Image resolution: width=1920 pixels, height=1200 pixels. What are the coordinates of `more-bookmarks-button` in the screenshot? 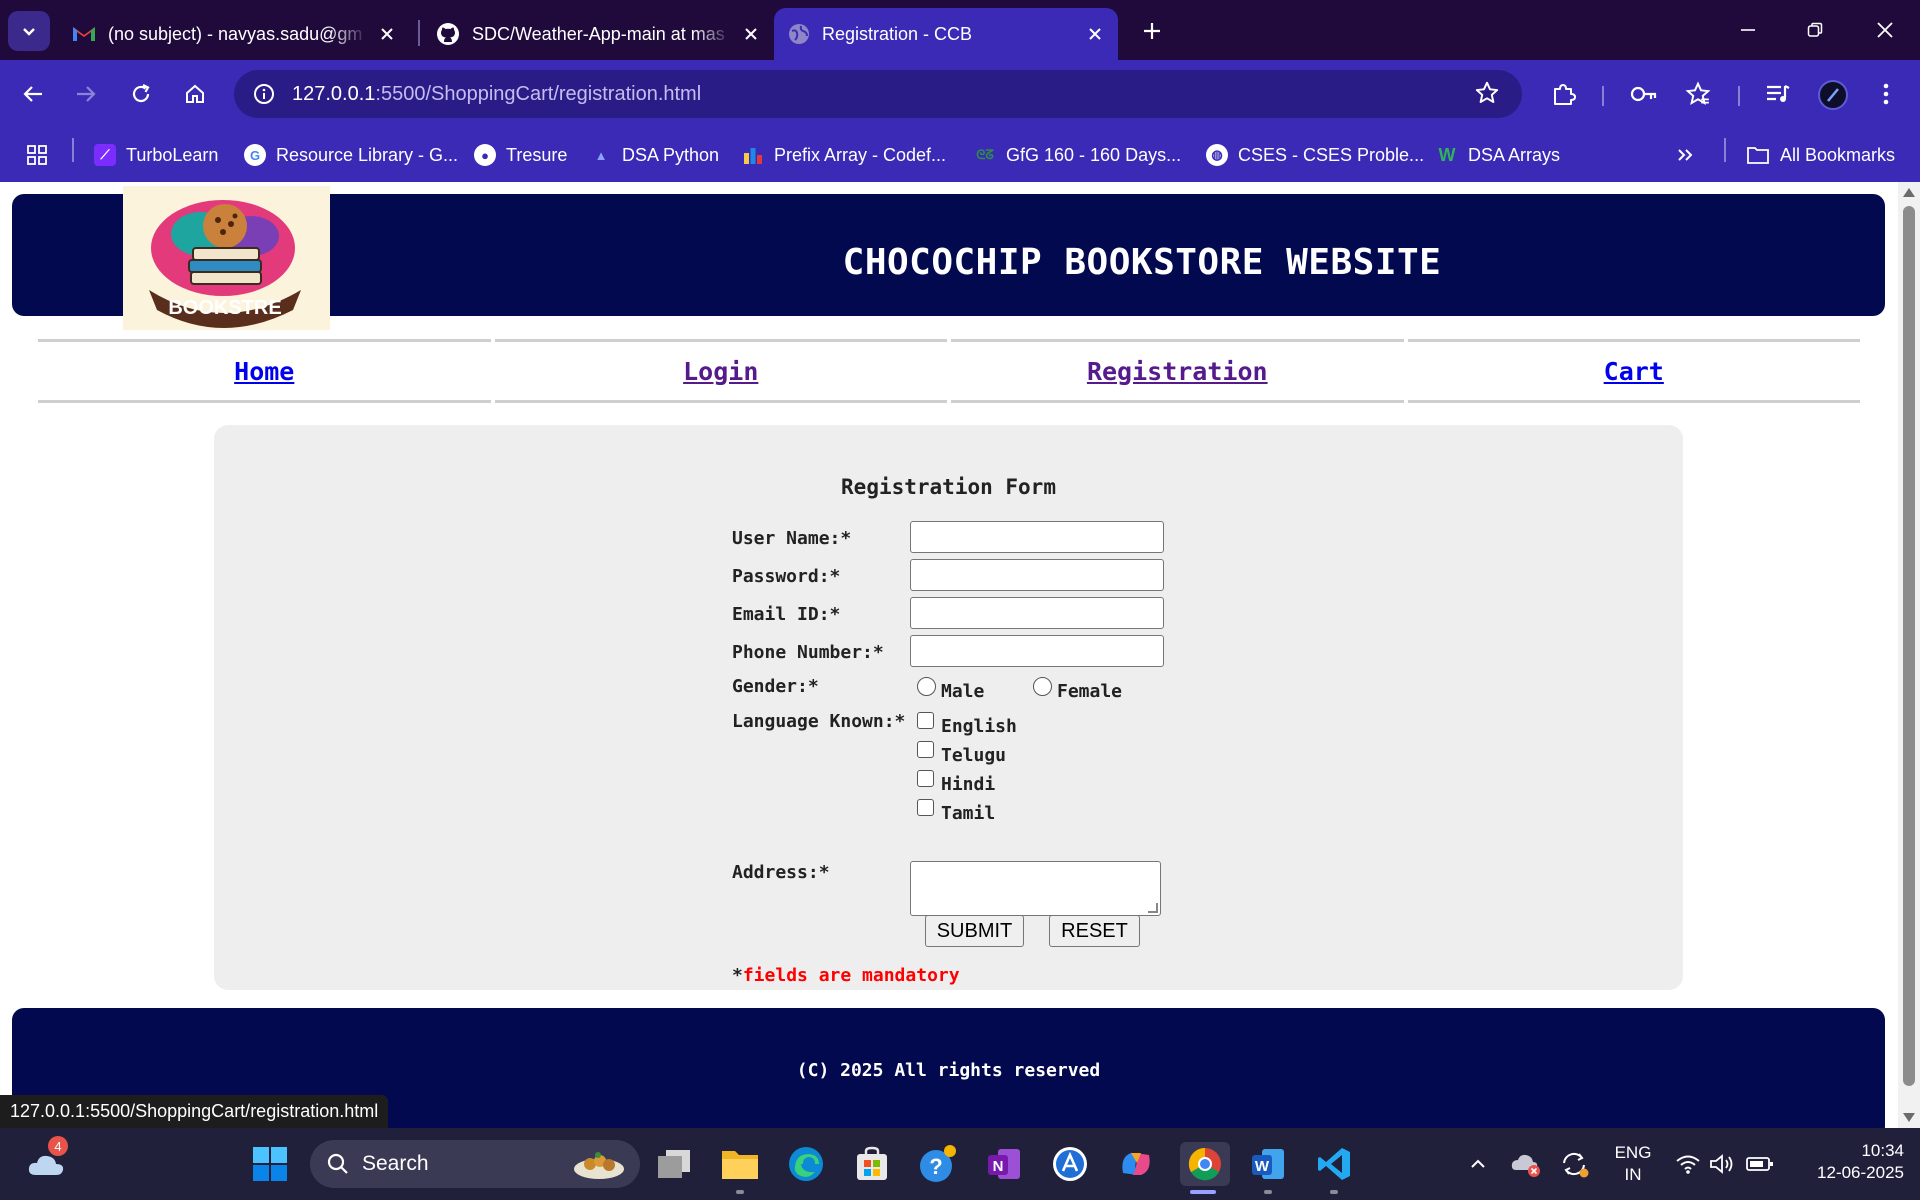 It's located at (1685, 155).